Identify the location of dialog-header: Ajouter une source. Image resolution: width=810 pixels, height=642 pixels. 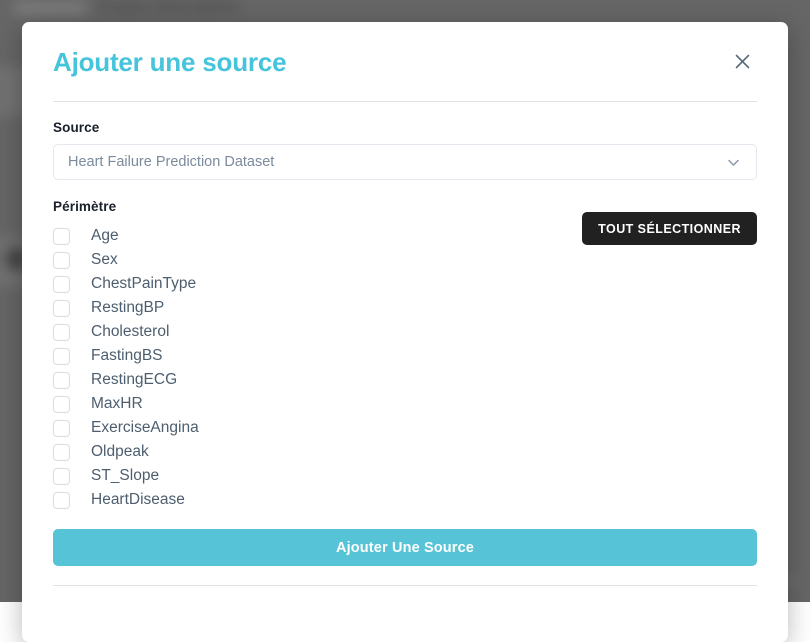
(405, 61).